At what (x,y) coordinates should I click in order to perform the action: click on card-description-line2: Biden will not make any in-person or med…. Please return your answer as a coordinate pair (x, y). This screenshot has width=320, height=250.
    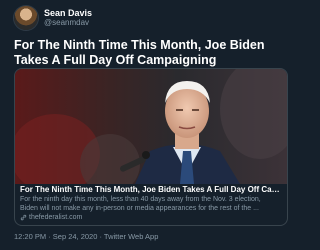
    Looking at the image, I should click on (139, 208).